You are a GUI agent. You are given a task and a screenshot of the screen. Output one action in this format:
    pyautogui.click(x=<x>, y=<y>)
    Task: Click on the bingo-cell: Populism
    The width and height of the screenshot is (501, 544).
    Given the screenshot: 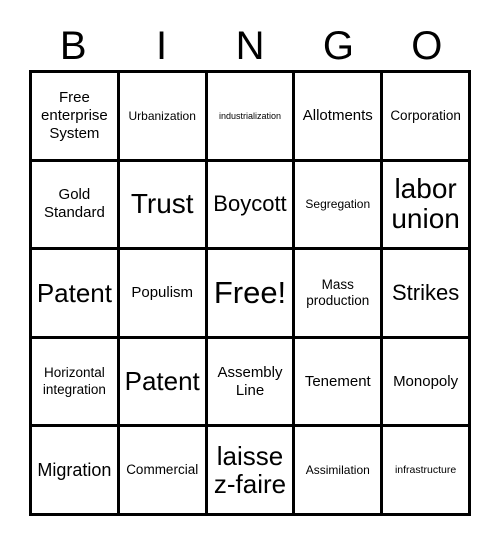 What is the action you would take?
    pyautogui.click(x=163, y=294)
    